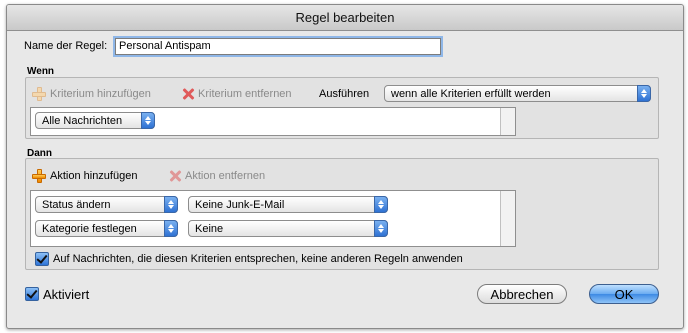 This screenshot has width=688, height=333. I want to click on remove-criterion-label: Kriterium entfernen, so click(245, 94).